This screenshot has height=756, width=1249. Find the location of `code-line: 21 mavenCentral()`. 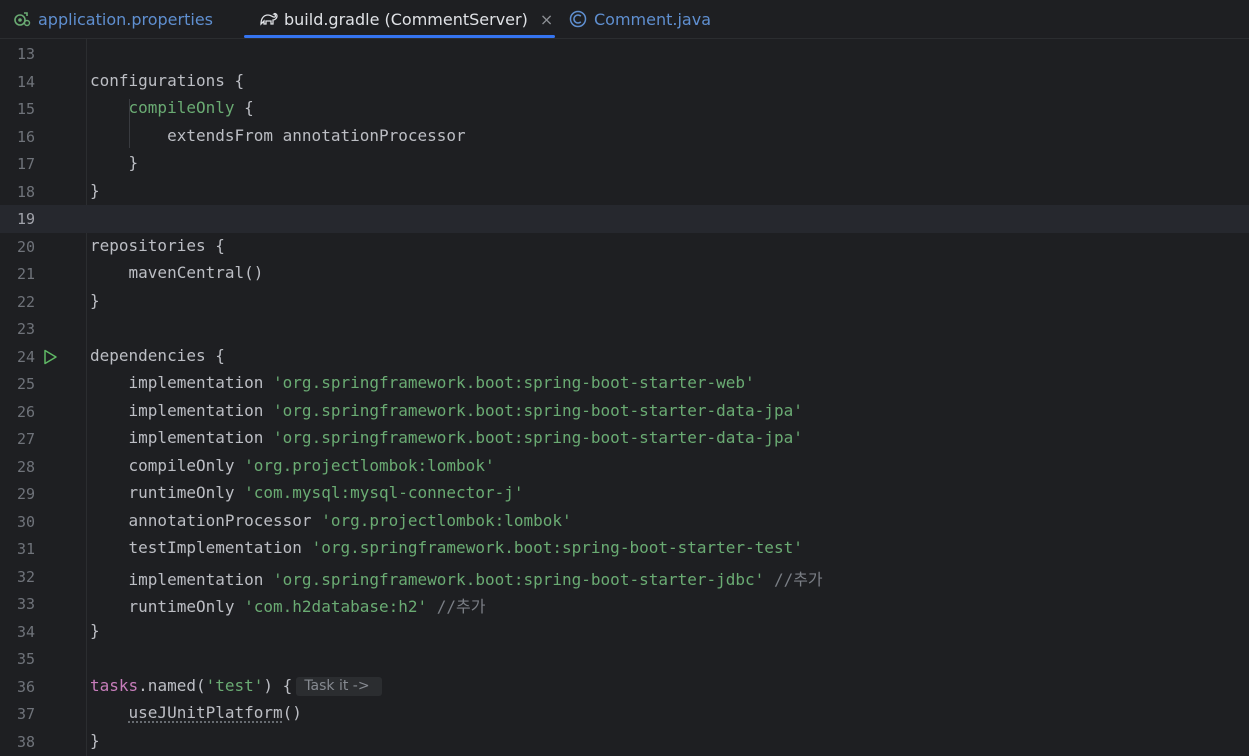

code-line: 21 mavenCentral() is located at coordinates (624, 274).